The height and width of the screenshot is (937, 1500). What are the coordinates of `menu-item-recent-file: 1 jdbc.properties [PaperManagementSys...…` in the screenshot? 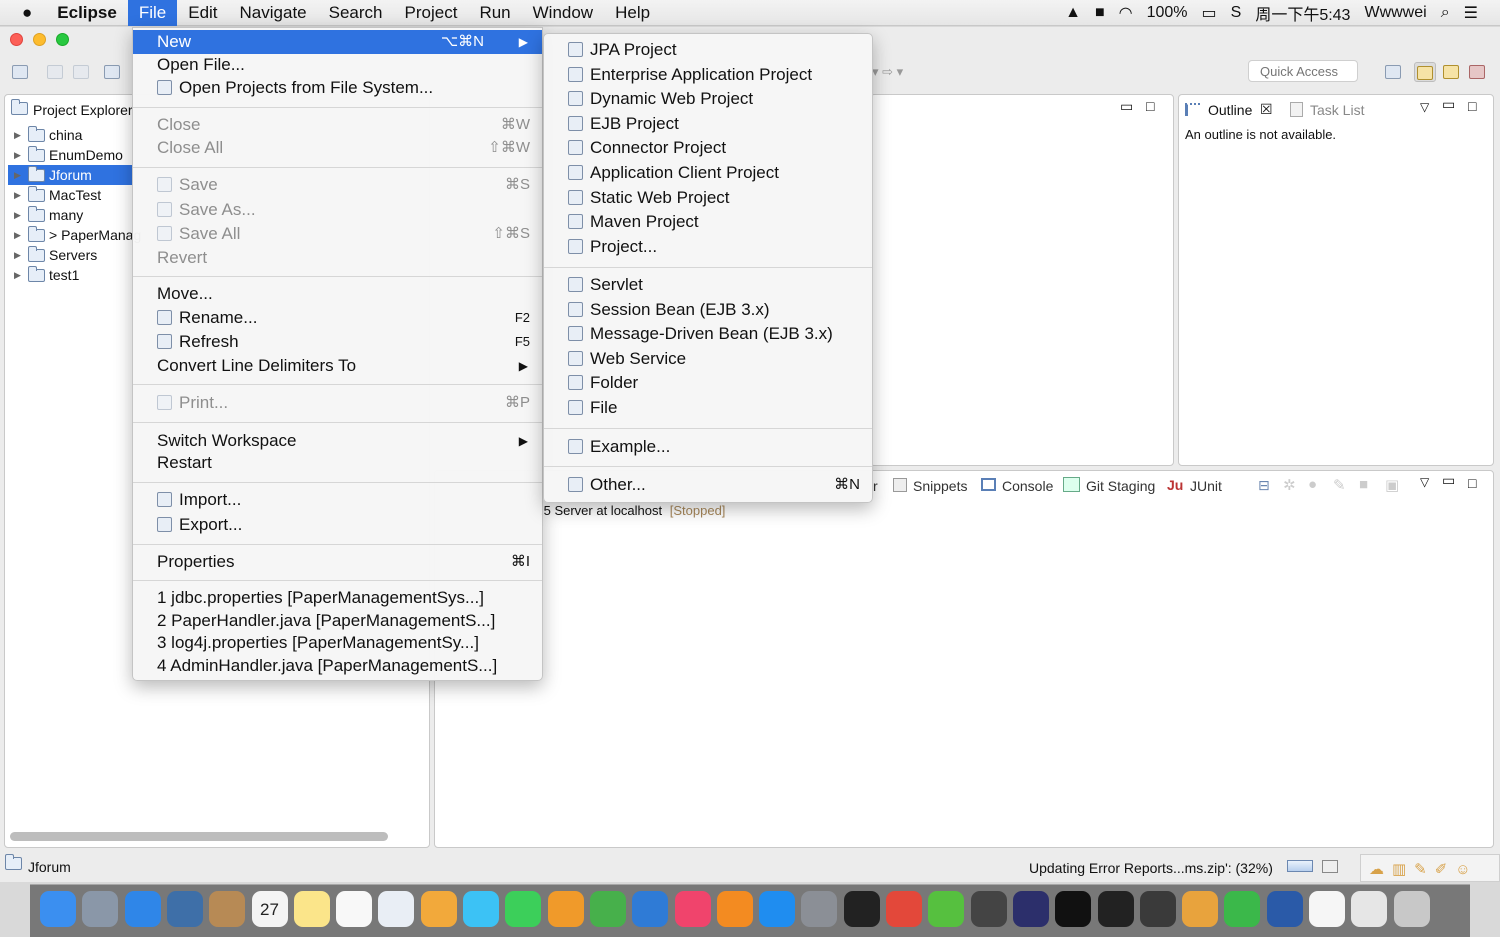 It's located at (337, 598).